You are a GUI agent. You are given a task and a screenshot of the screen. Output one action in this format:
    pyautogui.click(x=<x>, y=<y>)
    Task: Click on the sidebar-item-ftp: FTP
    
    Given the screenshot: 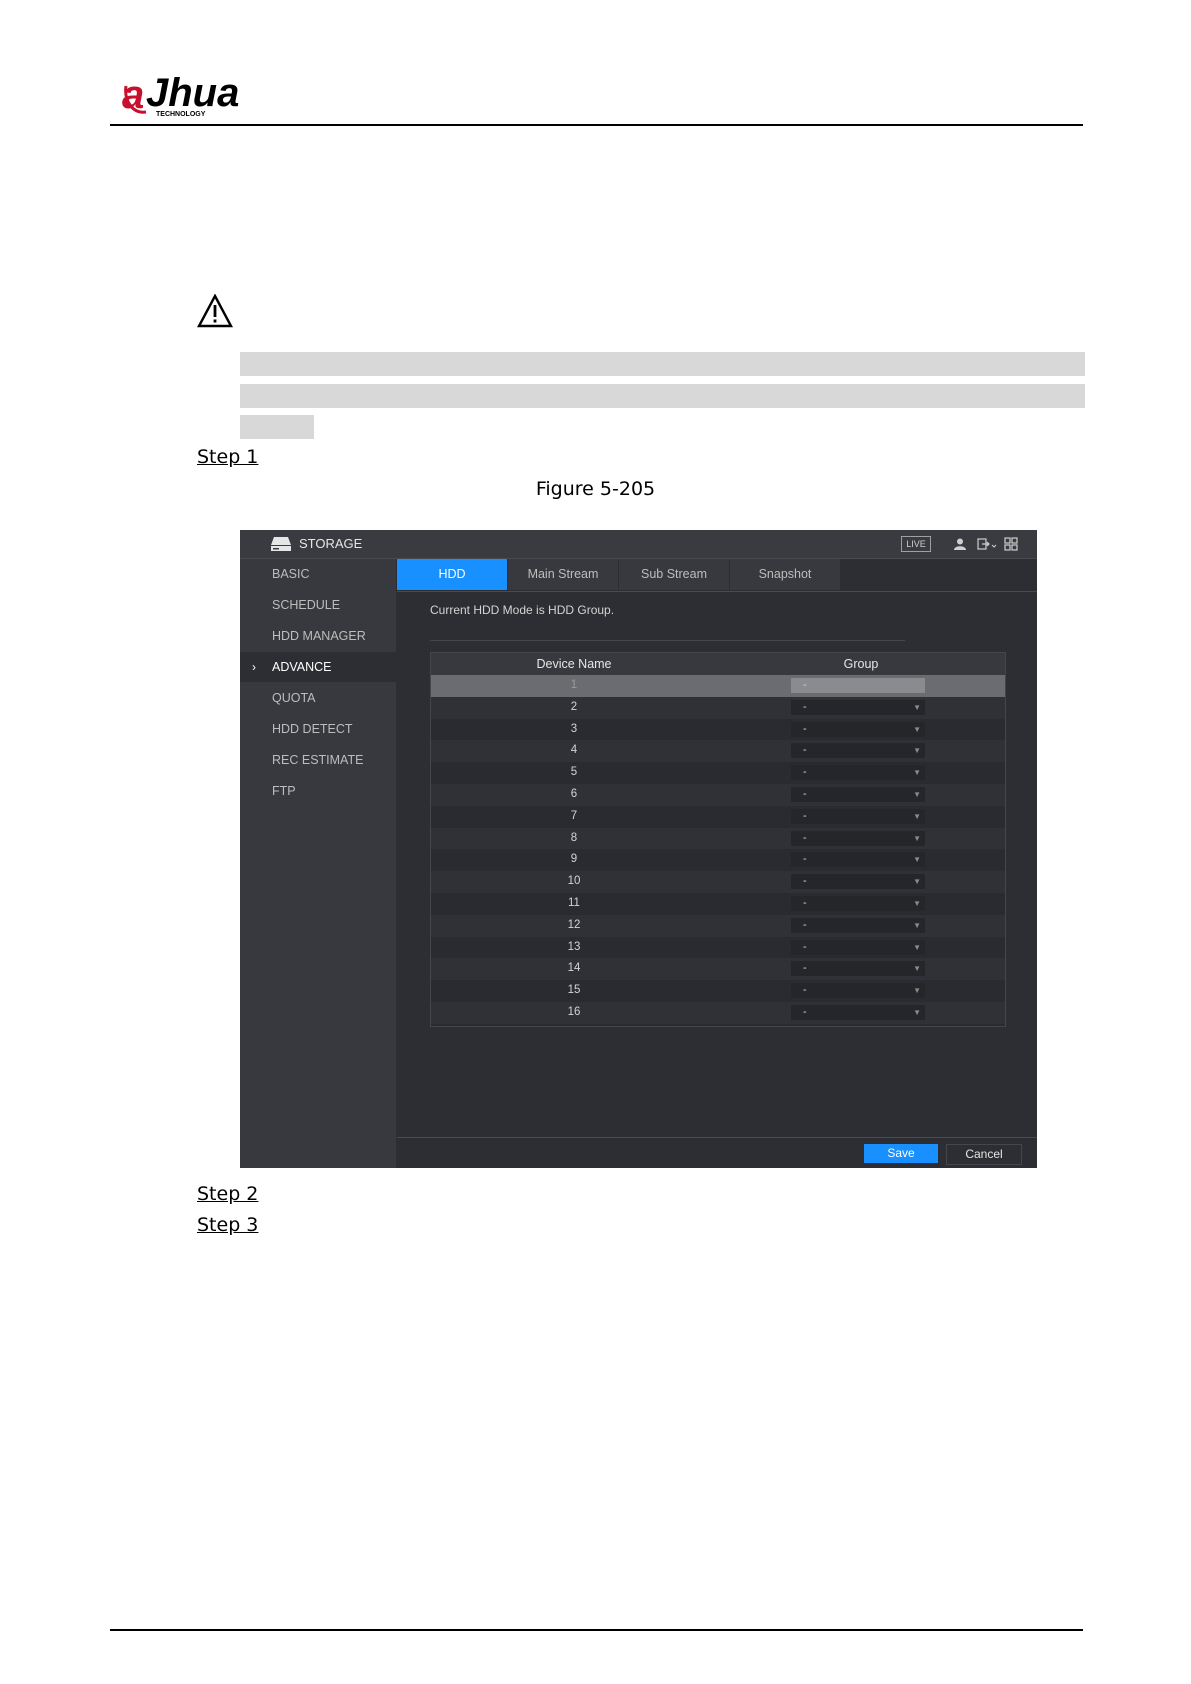 What is the action you would take?
    pyautogui.click(x=318, y=791)
    